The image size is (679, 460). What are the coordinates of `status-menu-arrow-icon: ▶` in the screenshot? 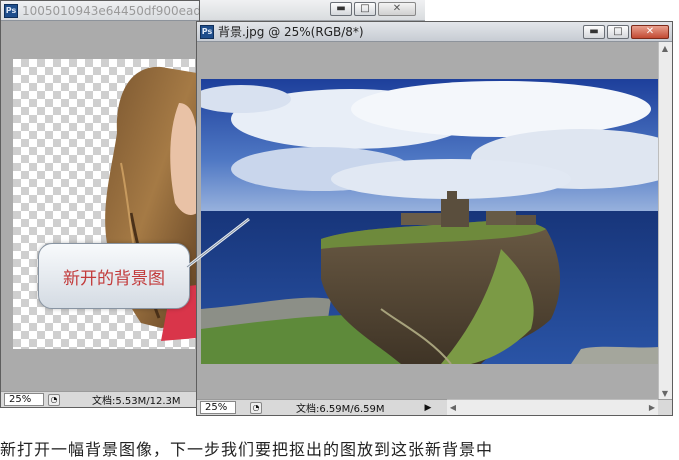 It's located at (428, 408).